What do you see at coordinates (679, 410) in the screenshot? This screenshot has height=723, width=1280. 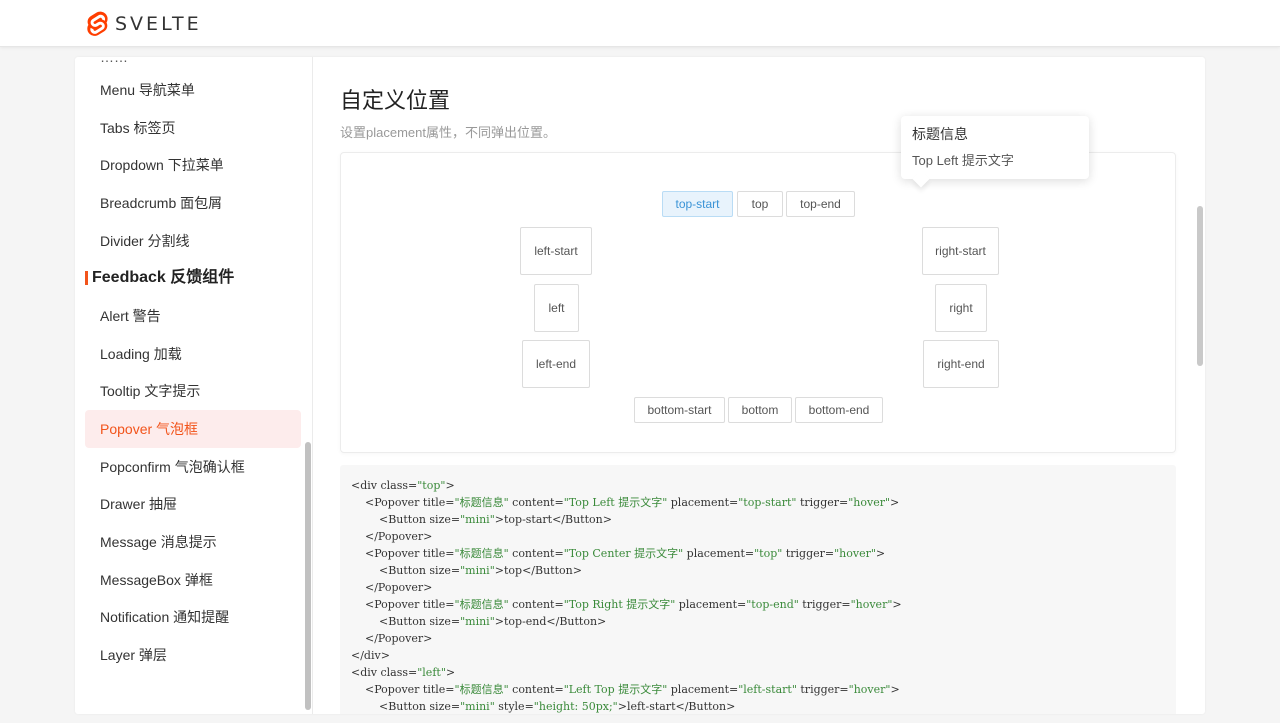 I see `bottom-start-button: bottom-start` at bounding box center [679, 410].